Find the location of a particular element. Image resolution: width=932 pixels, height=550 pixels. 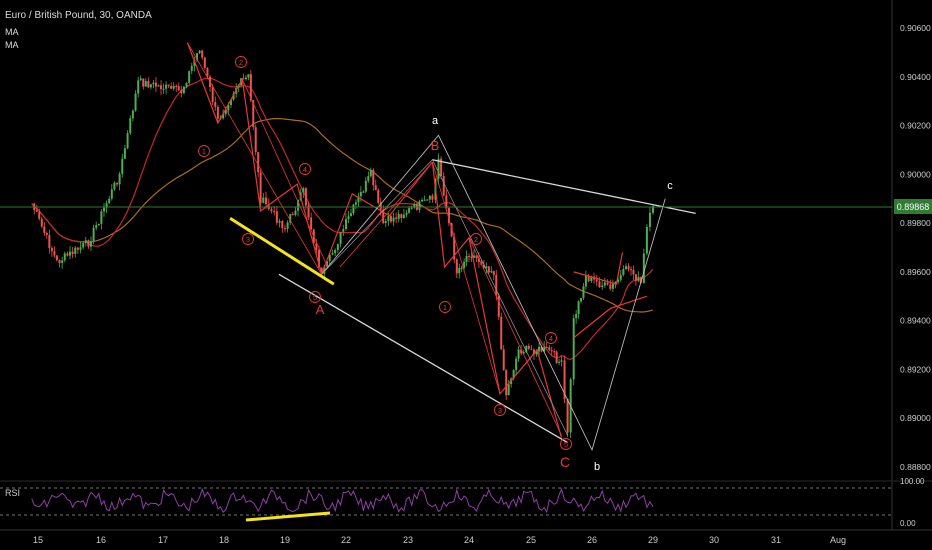

wave-label-A: A is located at coordinates (320, 309).